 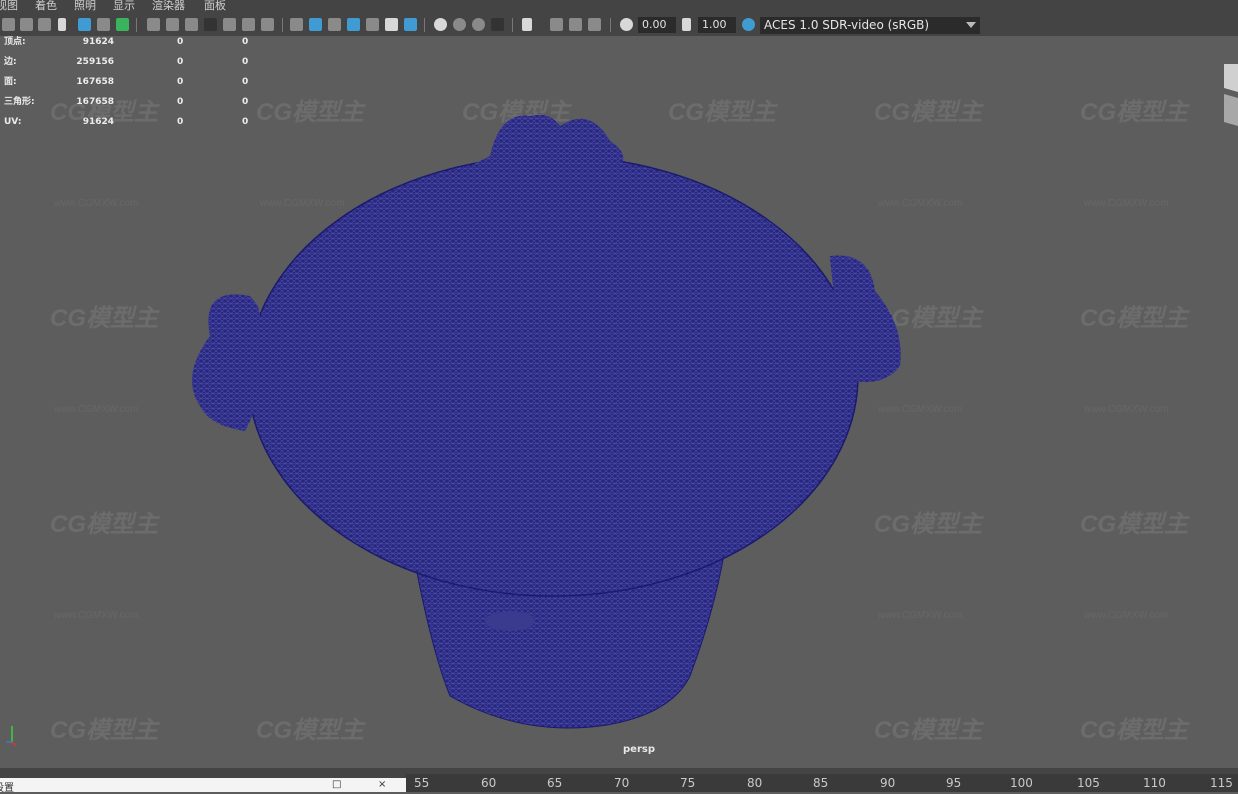 I want to click on ambient-occlusion-icon, so click(x=410, y=24).